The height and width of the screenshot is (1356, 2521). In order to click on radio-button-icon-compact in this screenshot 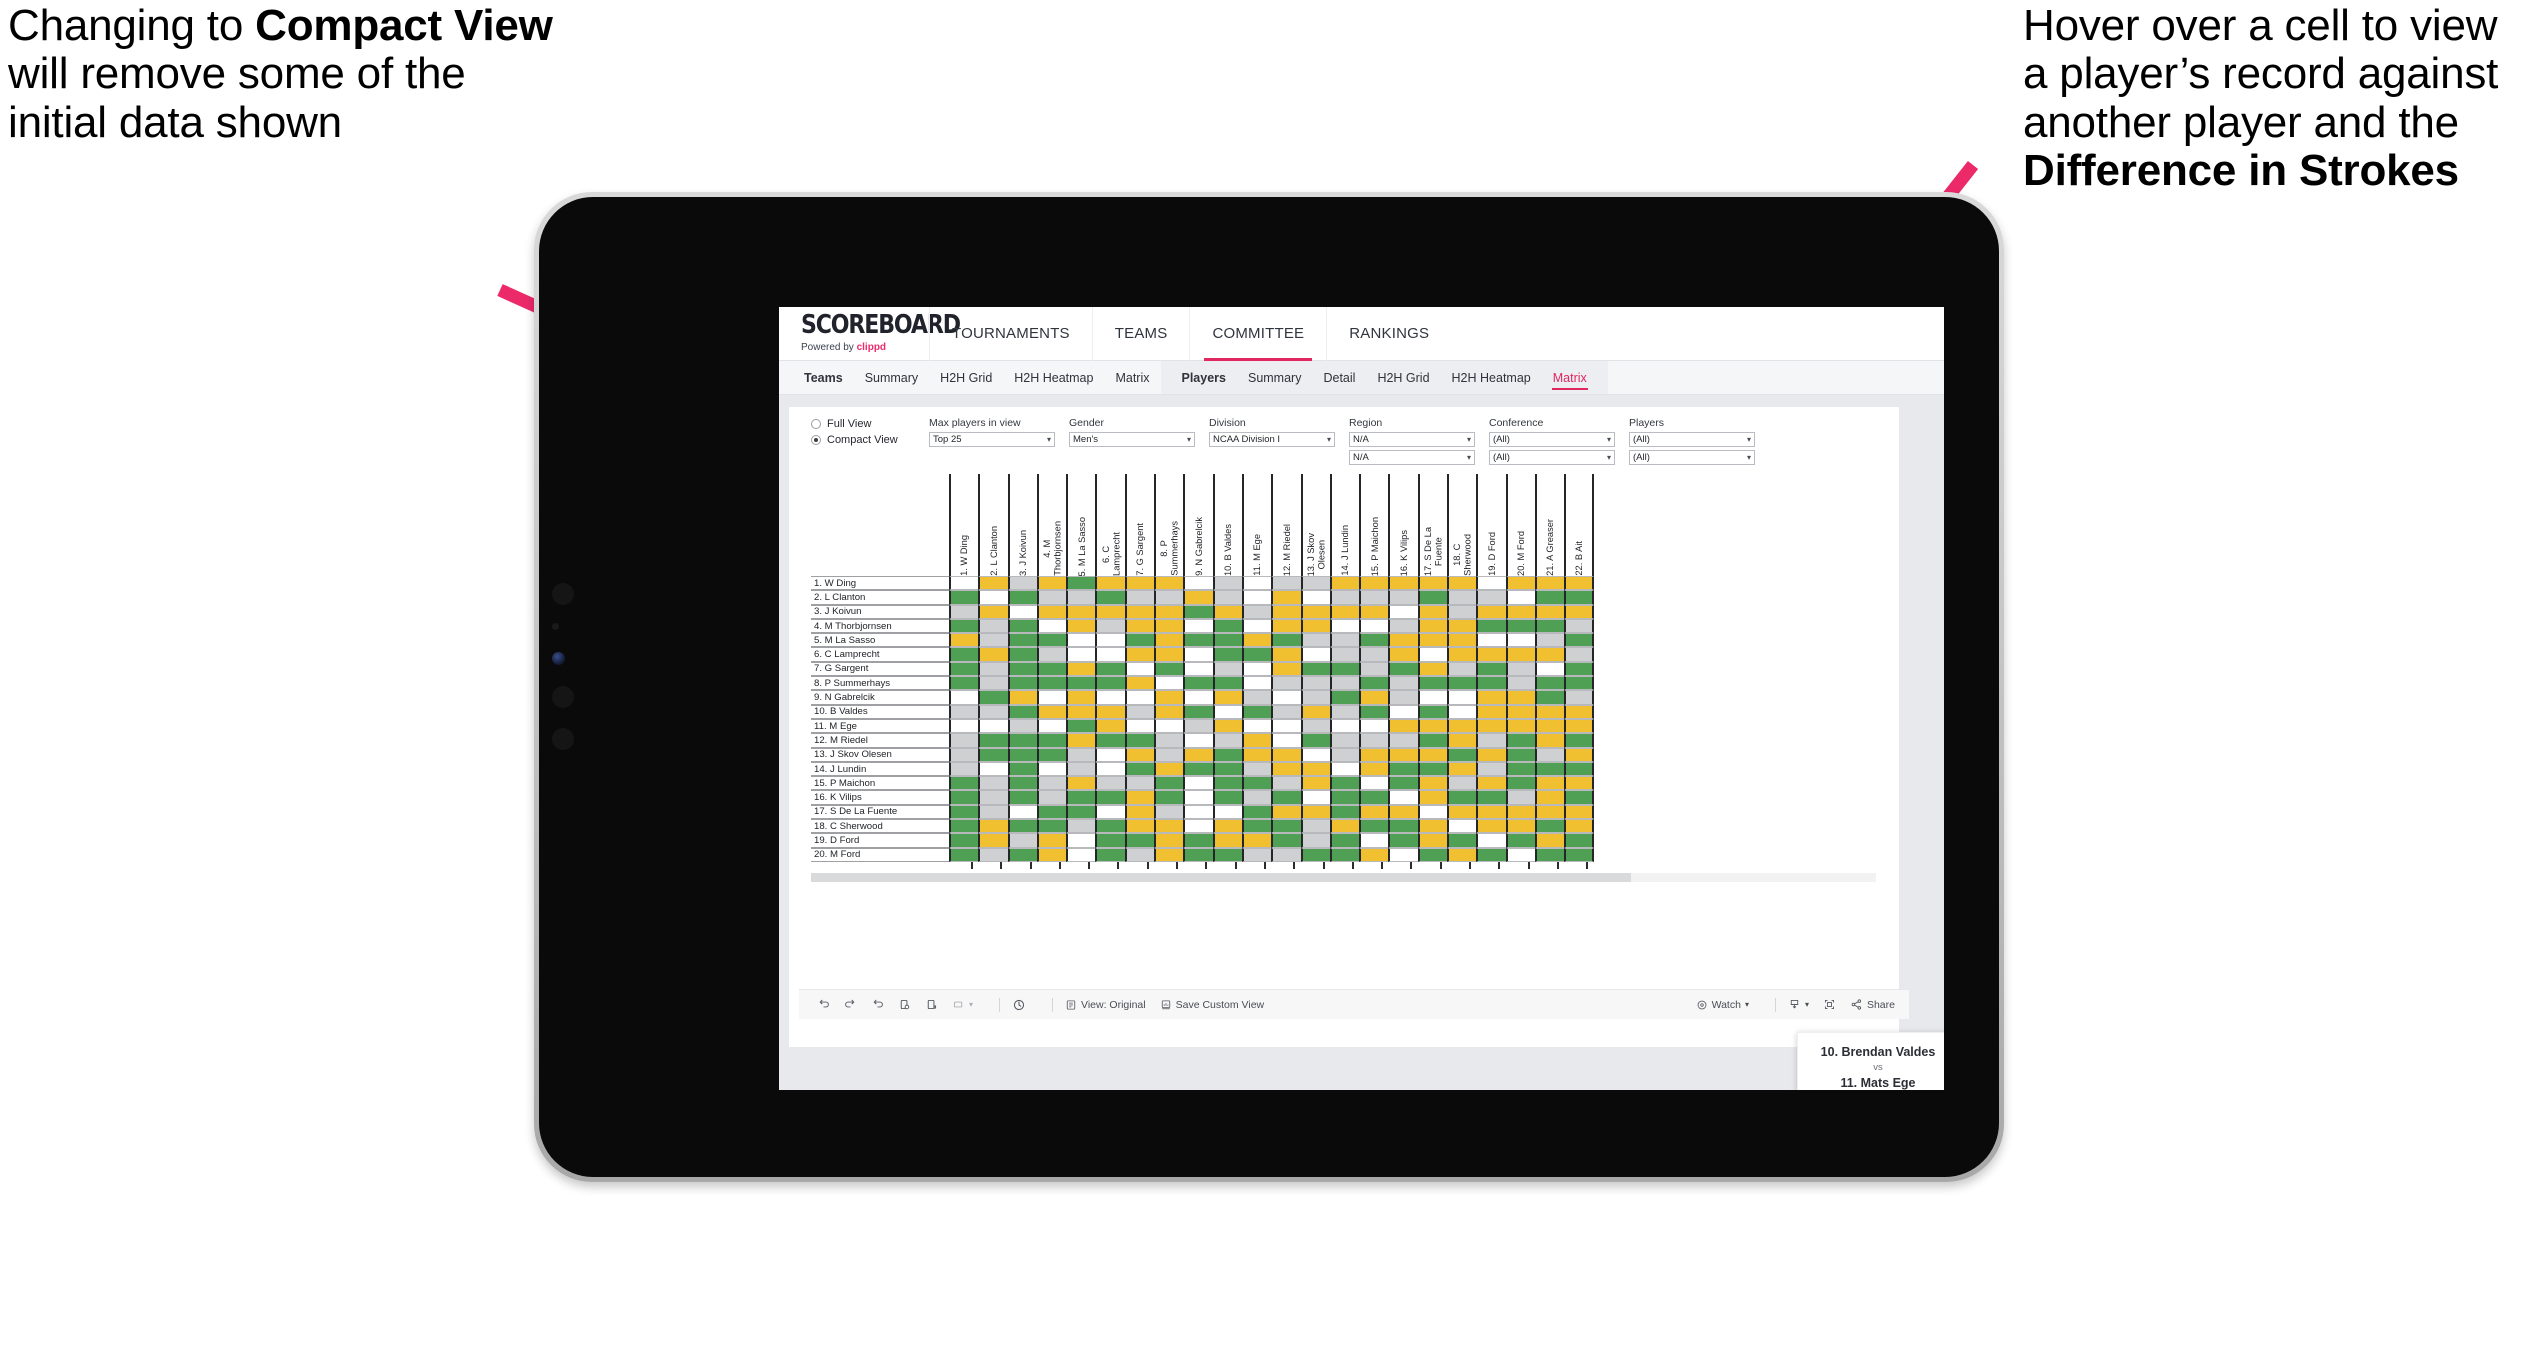, I will do `click(816, 440)`.